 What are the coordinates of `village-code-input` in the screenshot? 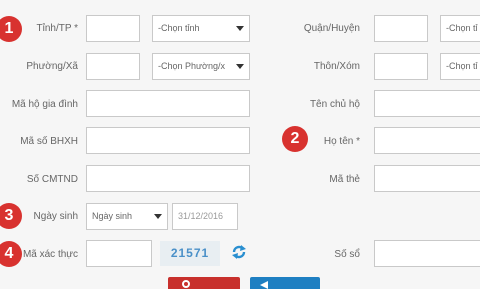 It's located at (401, 66).